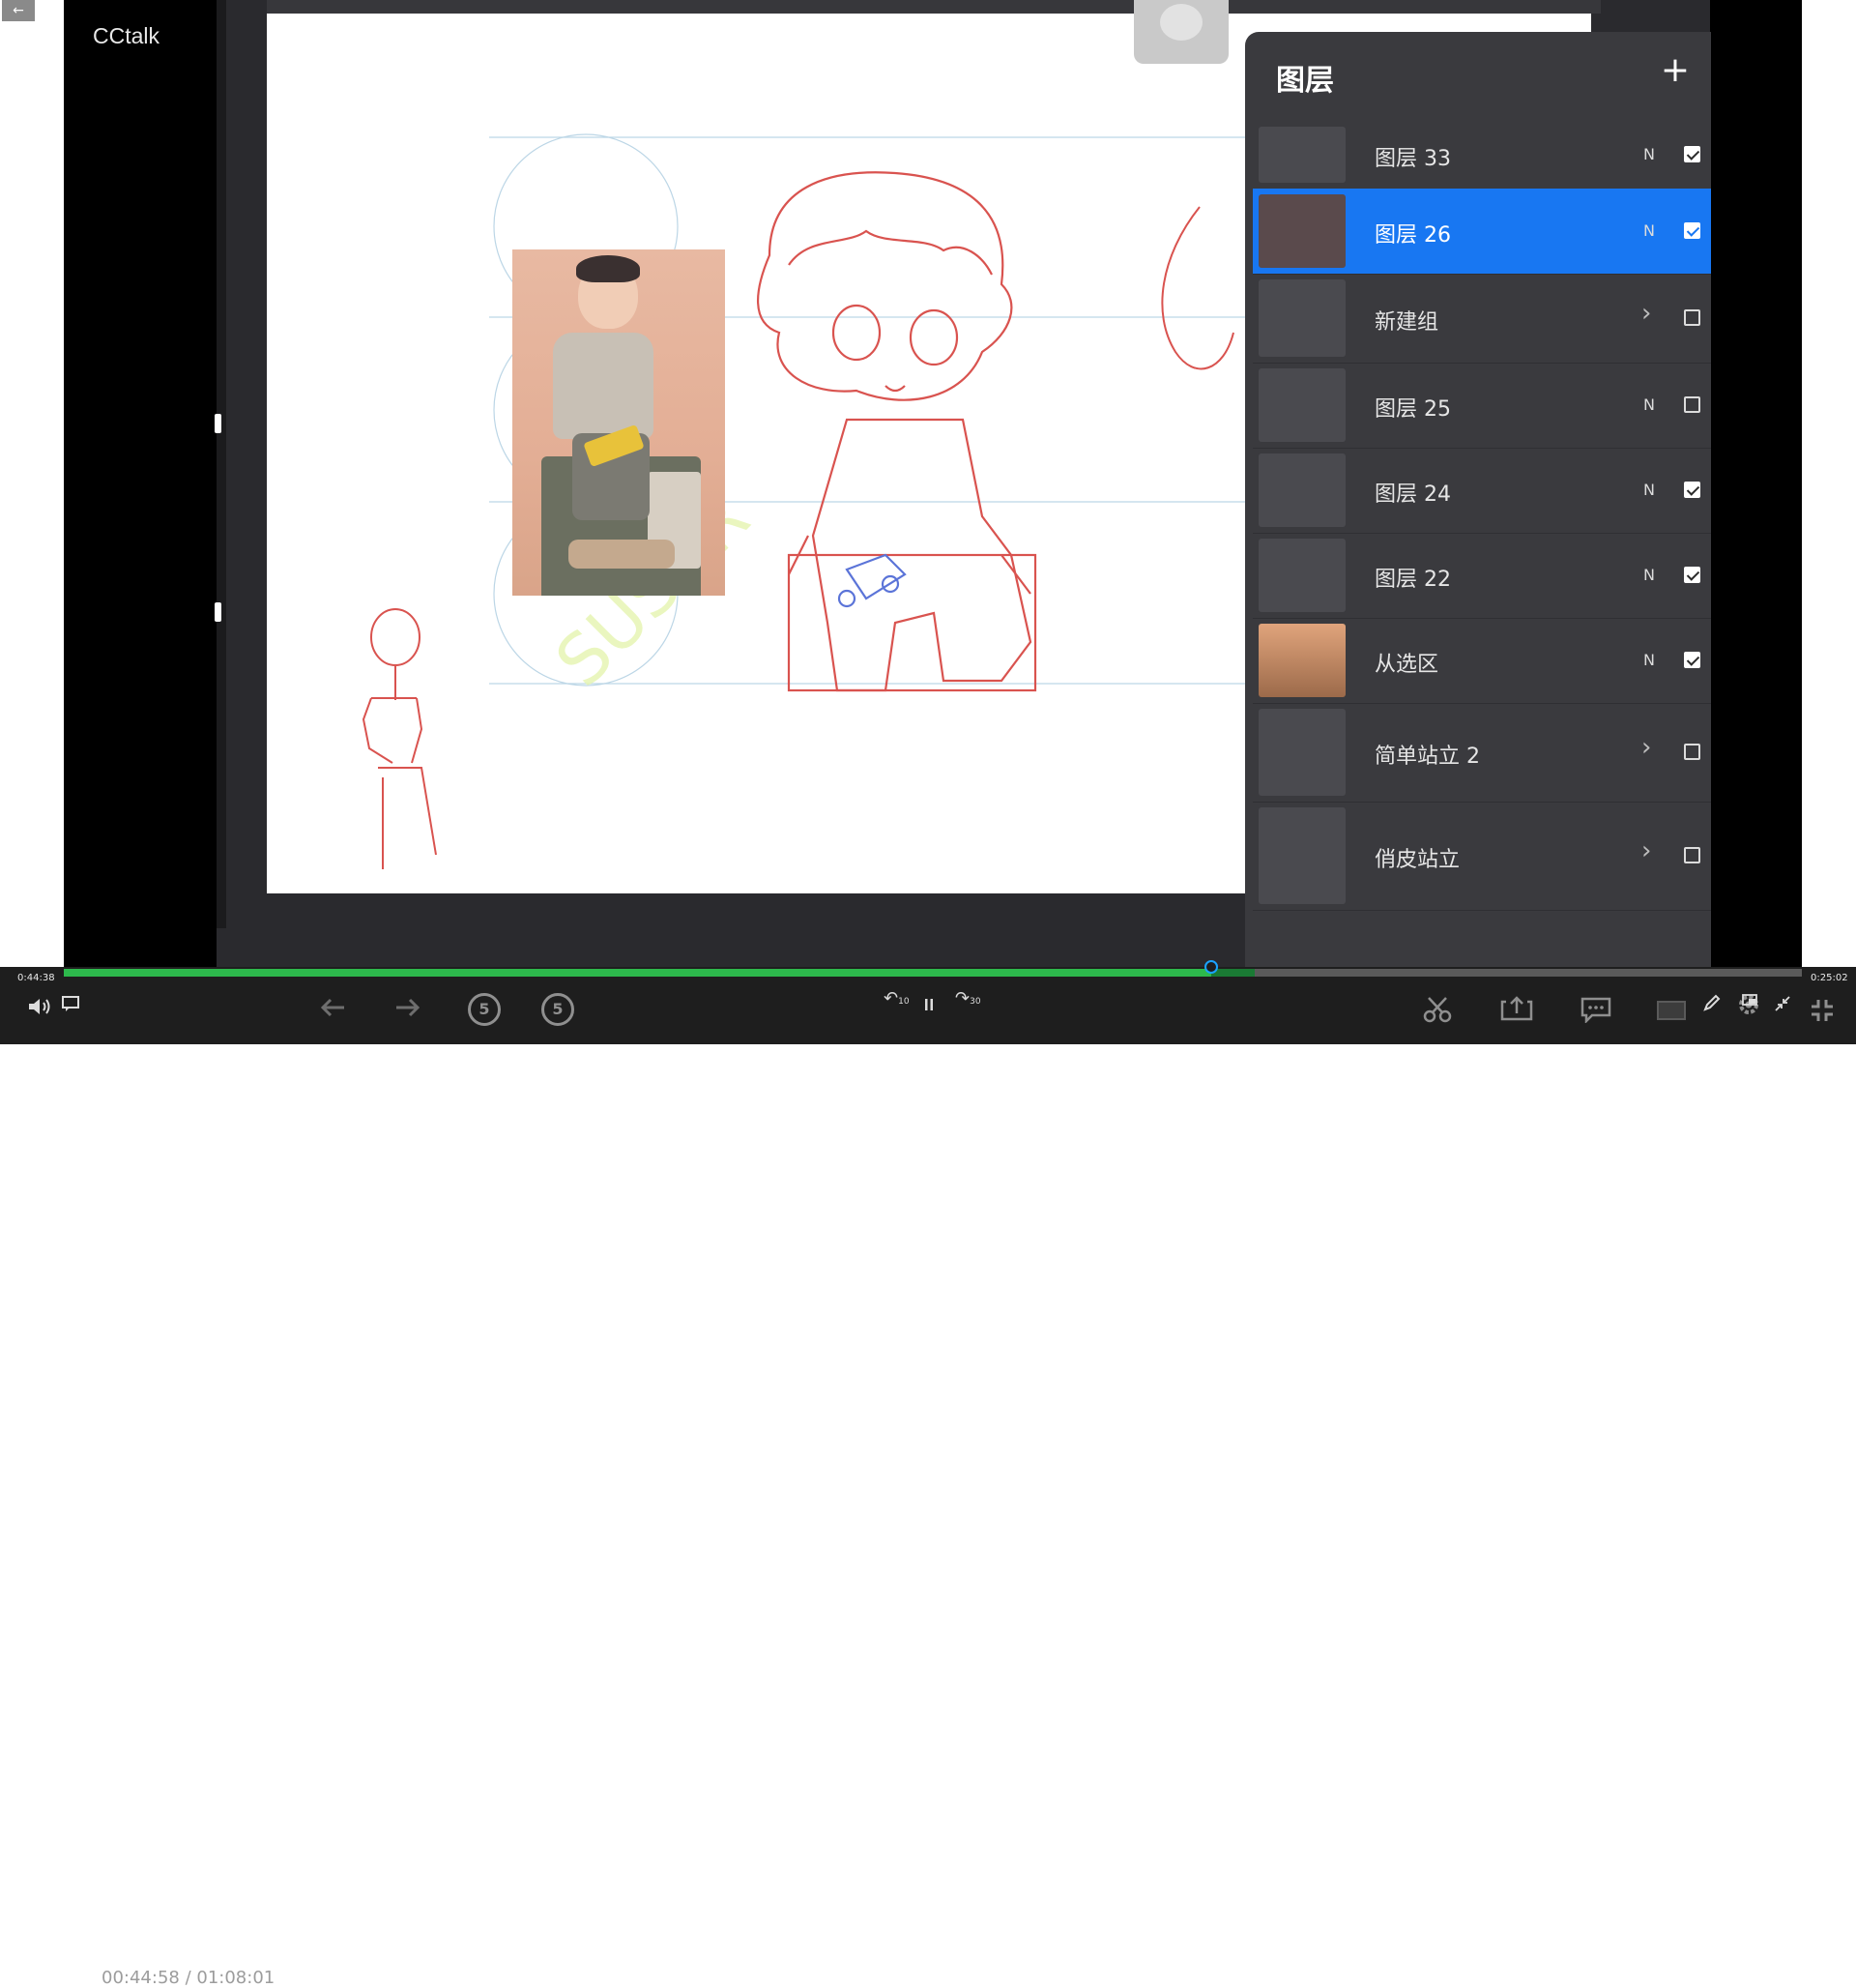 The width and height of the screenshot is (1856, 1988). Describe the element at coordinates (1413, 159) in the screenshot. I see `layer-name: 图层 33` at that location.